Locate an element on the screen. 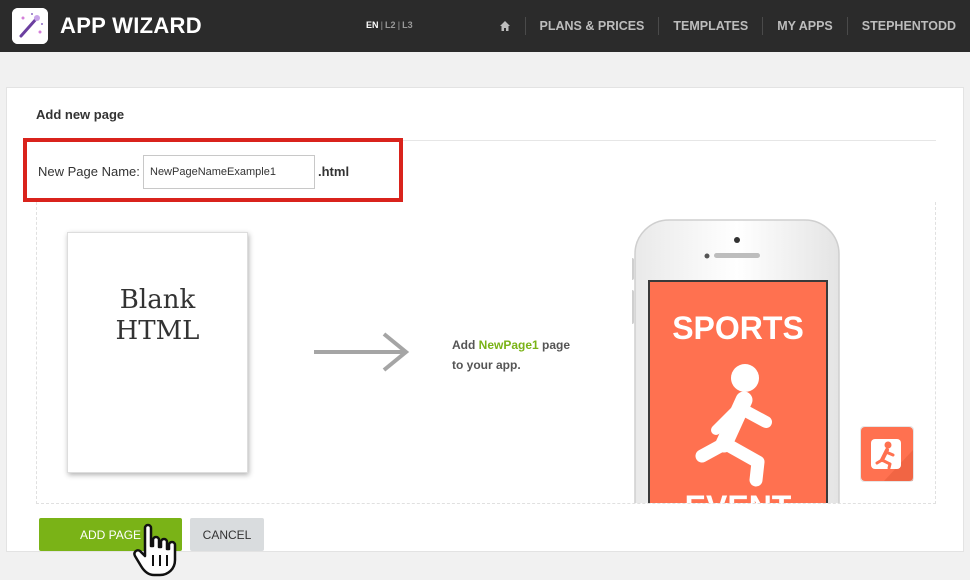  language-l2: L2 is located at coordinates (390, 25).